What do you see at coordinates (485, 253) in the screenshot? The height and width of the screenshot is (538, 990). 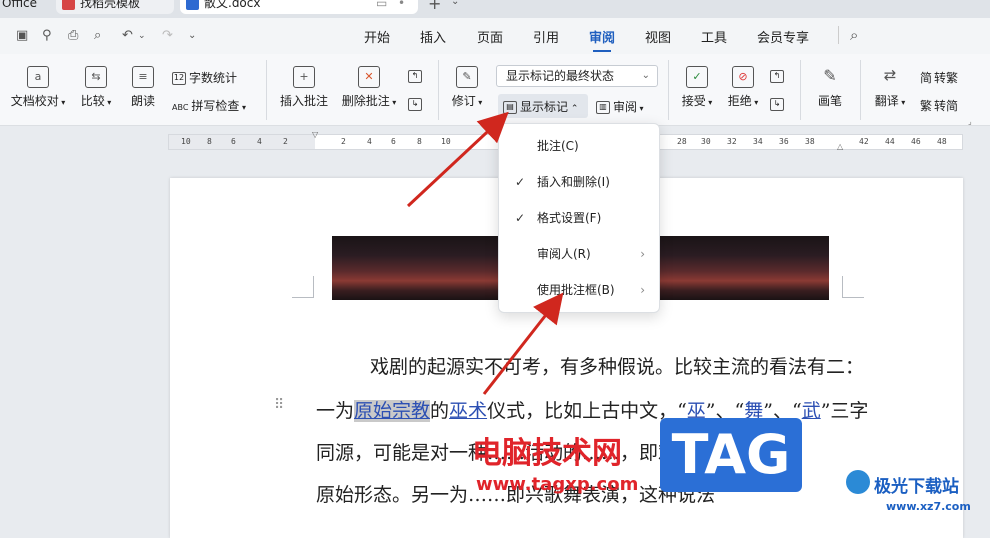 I see `annotation-arrows` at bounding box center [485, 253].